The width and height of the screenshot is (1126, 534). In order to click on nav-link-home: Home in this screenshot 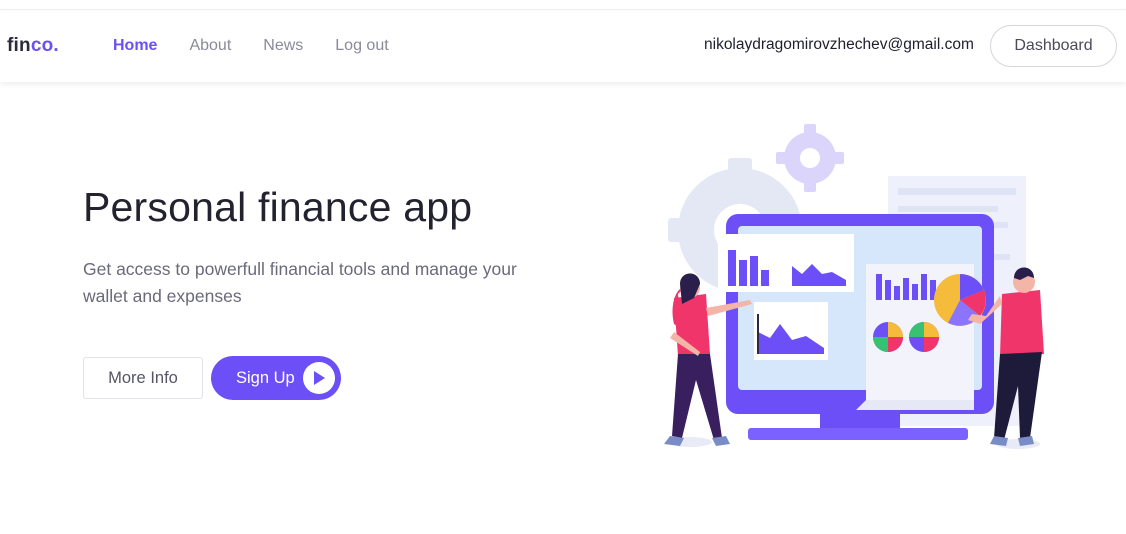, I will do `click(135, 46)`.